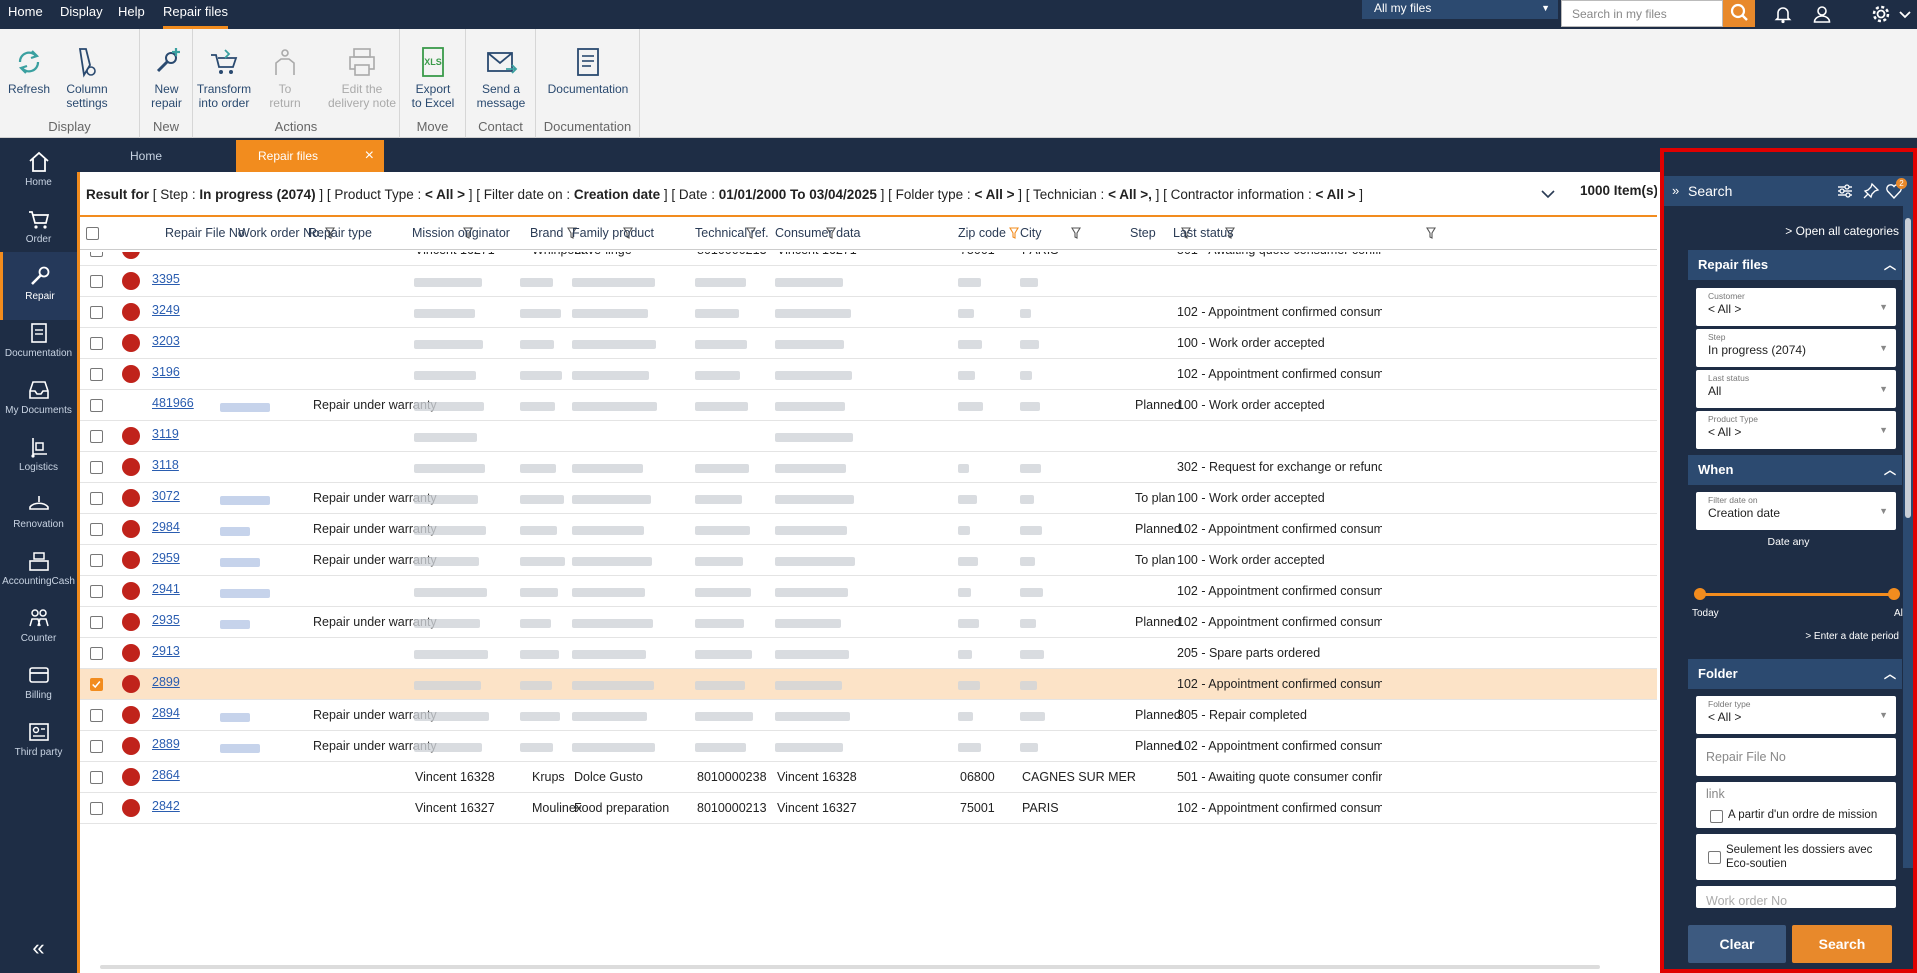 The height and width of the screenshot is (973, 1917). Describe the element at coordinates (868, 436) in the screenshot. I see `table-row: 3119` at that location.